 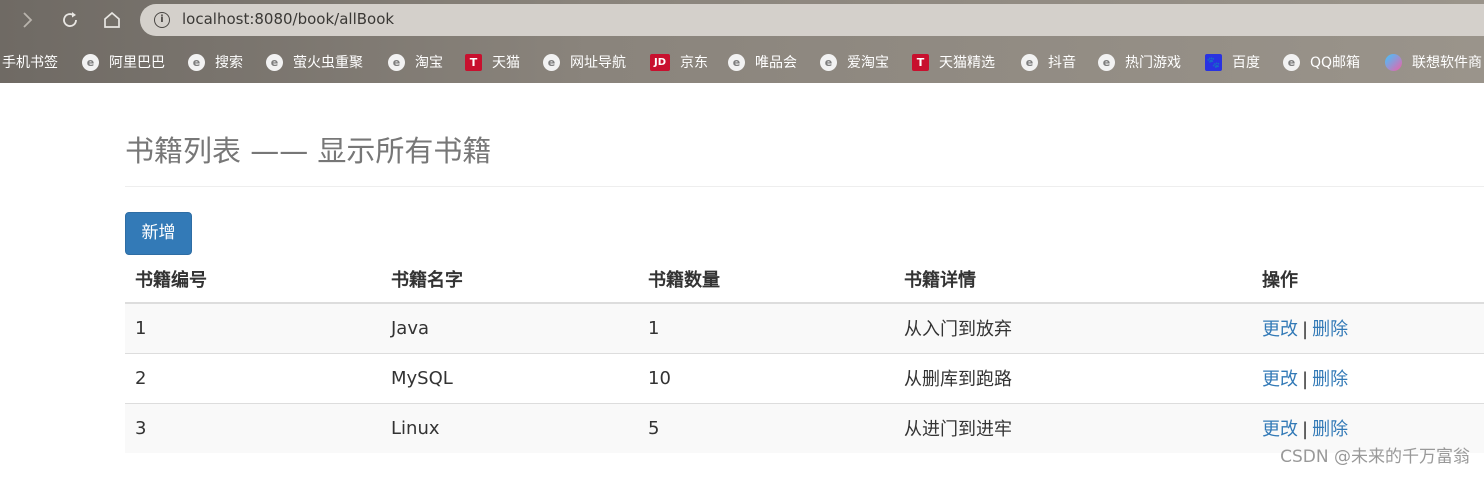 I want to click on bookmark-label: QQ邮箱, so click(x=1335, y=63).